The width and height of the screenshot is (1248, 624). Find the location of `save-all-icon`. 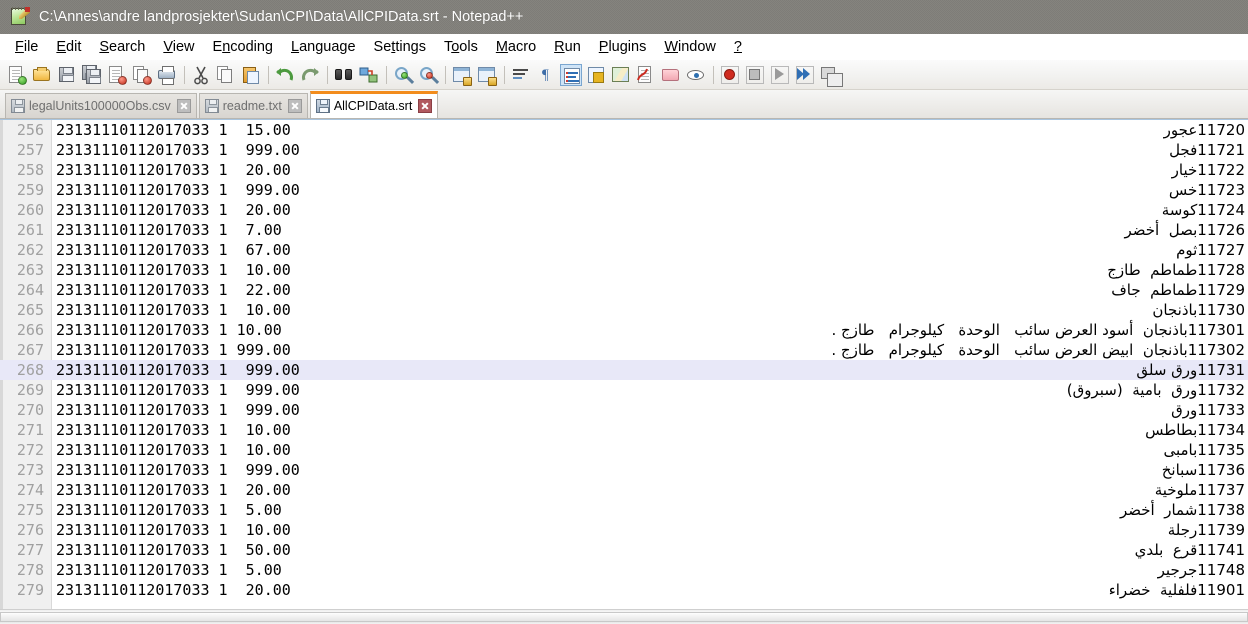

save-all-icon is located at coordinates (92, 75).